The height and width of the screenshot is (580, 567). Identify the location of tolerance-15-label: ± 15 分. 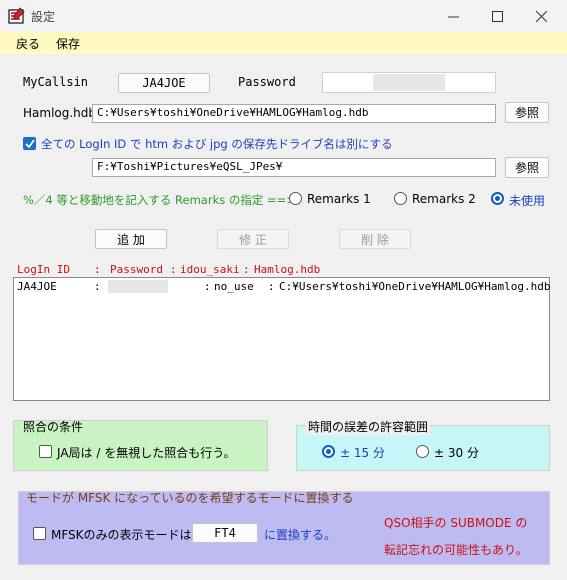
(362, 453).